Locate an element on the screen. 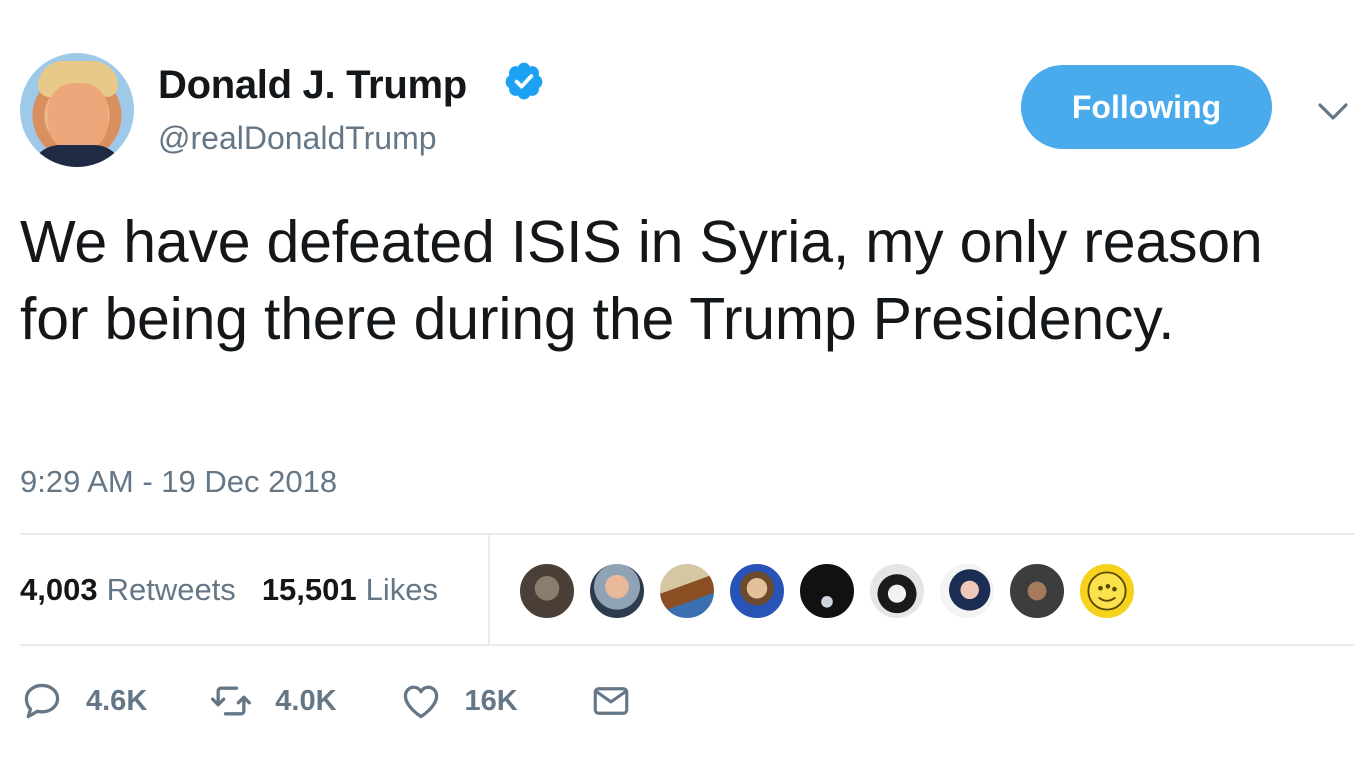 The image size is (1366, 768). engagement-stats: 4,003 Retweets 15,501 Likes is located at coordinates (229, 590).